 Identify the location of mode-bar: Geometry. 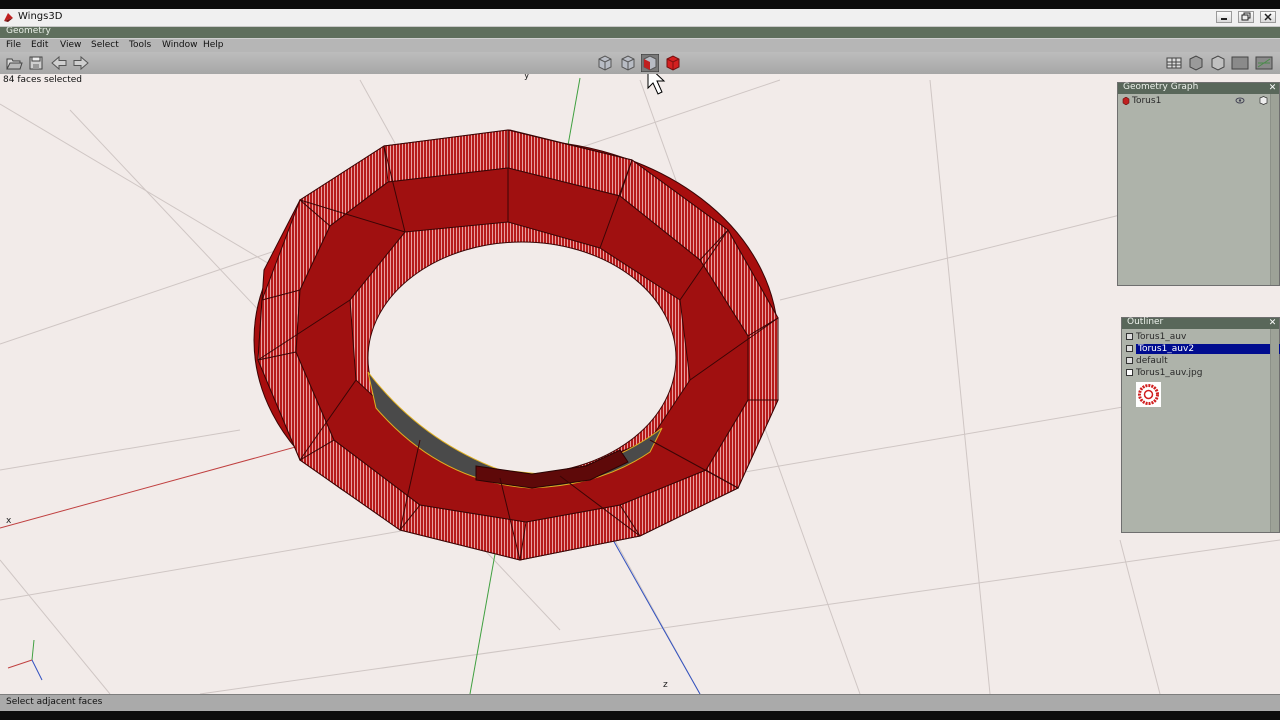
(640, 32).